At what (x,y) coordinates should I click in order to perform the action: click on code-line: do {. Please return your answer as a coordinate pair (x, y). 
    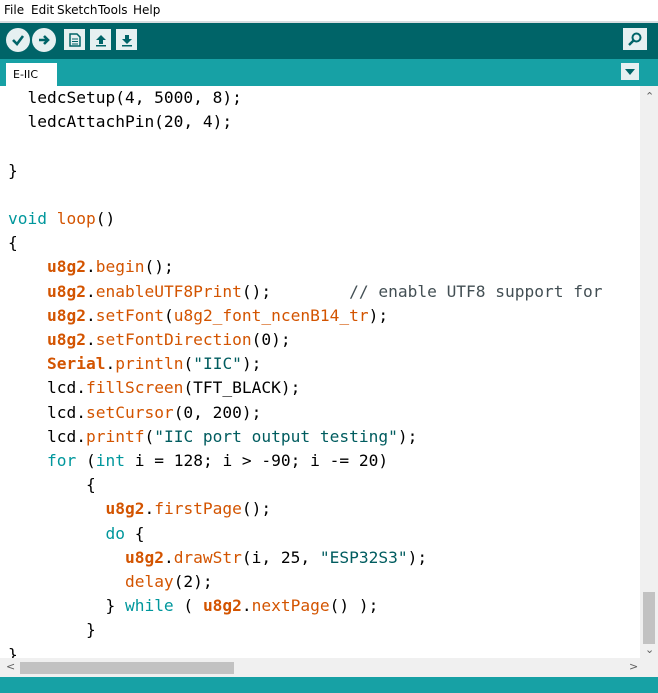
    Looking at the image, I should click on (76, 533).